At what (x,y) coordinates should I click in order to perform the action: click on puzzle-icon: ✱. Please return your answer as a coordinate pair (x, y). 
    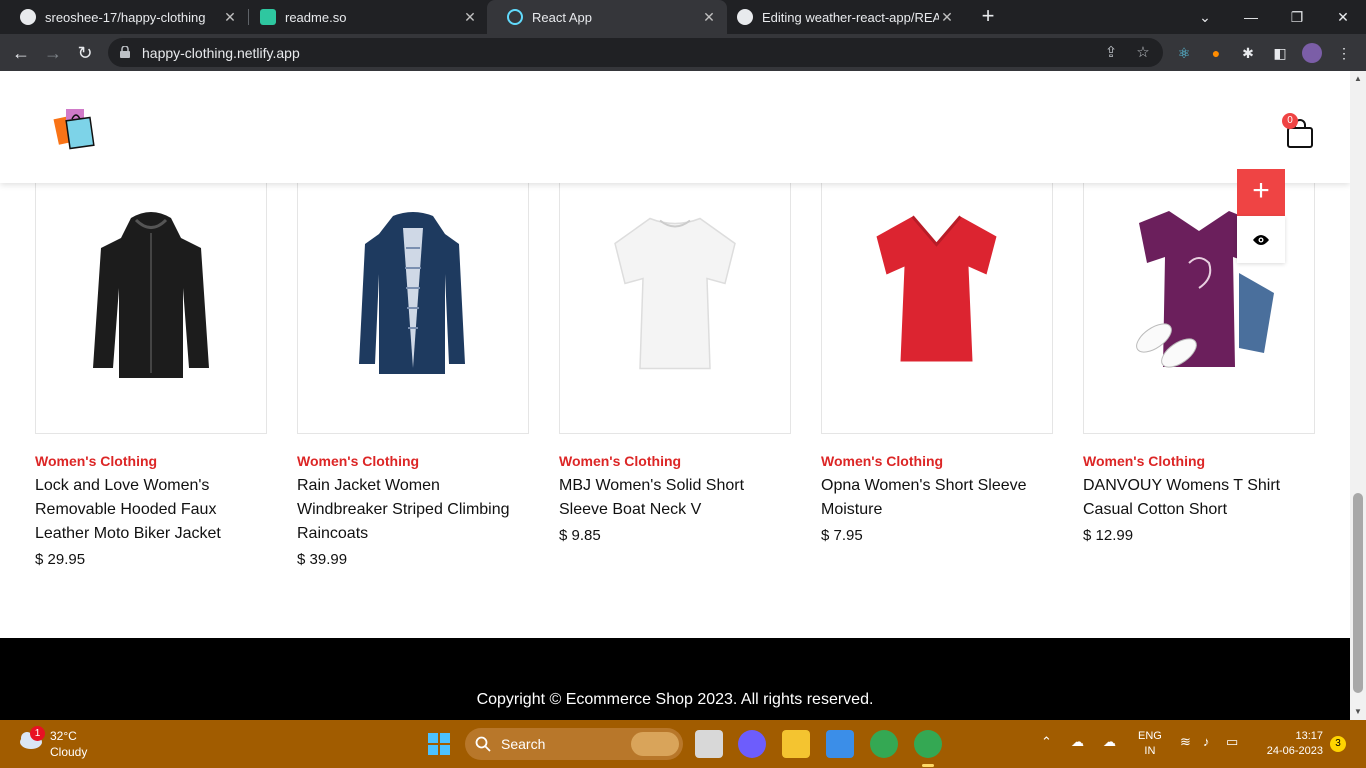
    Looking at the image, I should click on (1248, 53).